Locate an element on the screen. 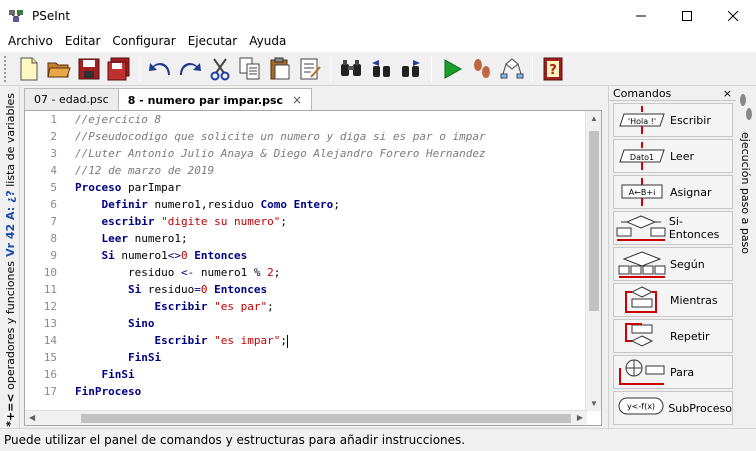  save-as-icon is located at coordinates (118, 68).